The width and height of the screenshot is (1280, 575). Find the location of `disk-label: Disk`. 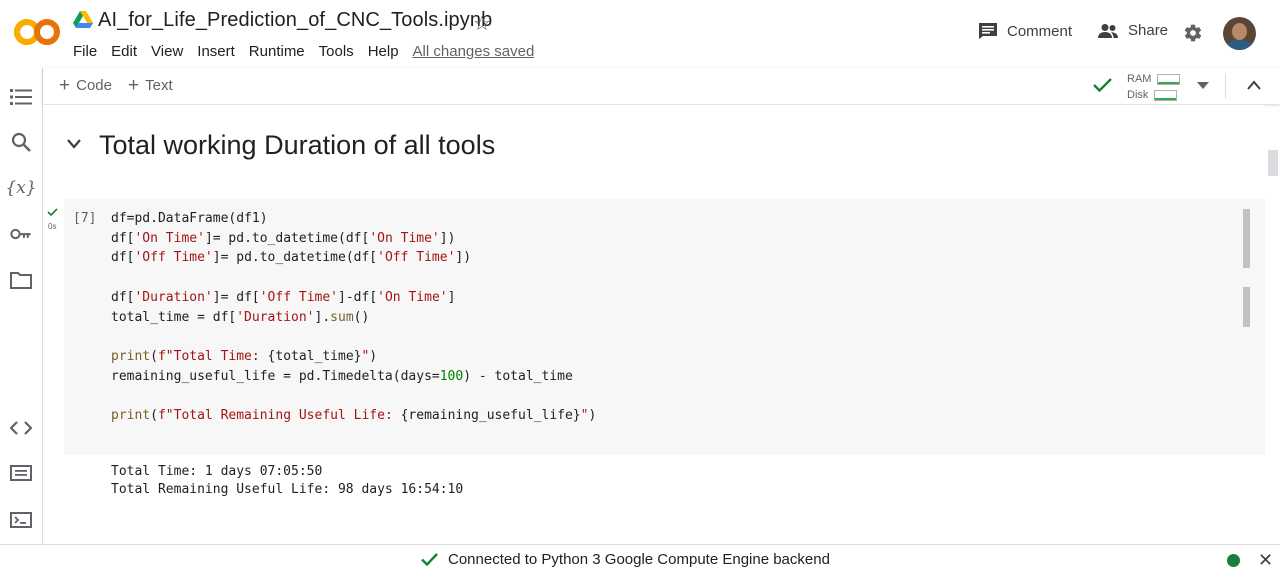

disk-label: Disk is located at coordinates (1138, 95).